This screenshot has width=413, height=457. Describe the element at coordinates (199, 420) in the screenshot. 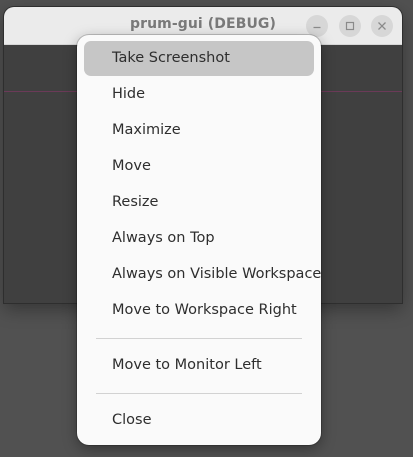

I see `menu-item-close: Close` at that location.